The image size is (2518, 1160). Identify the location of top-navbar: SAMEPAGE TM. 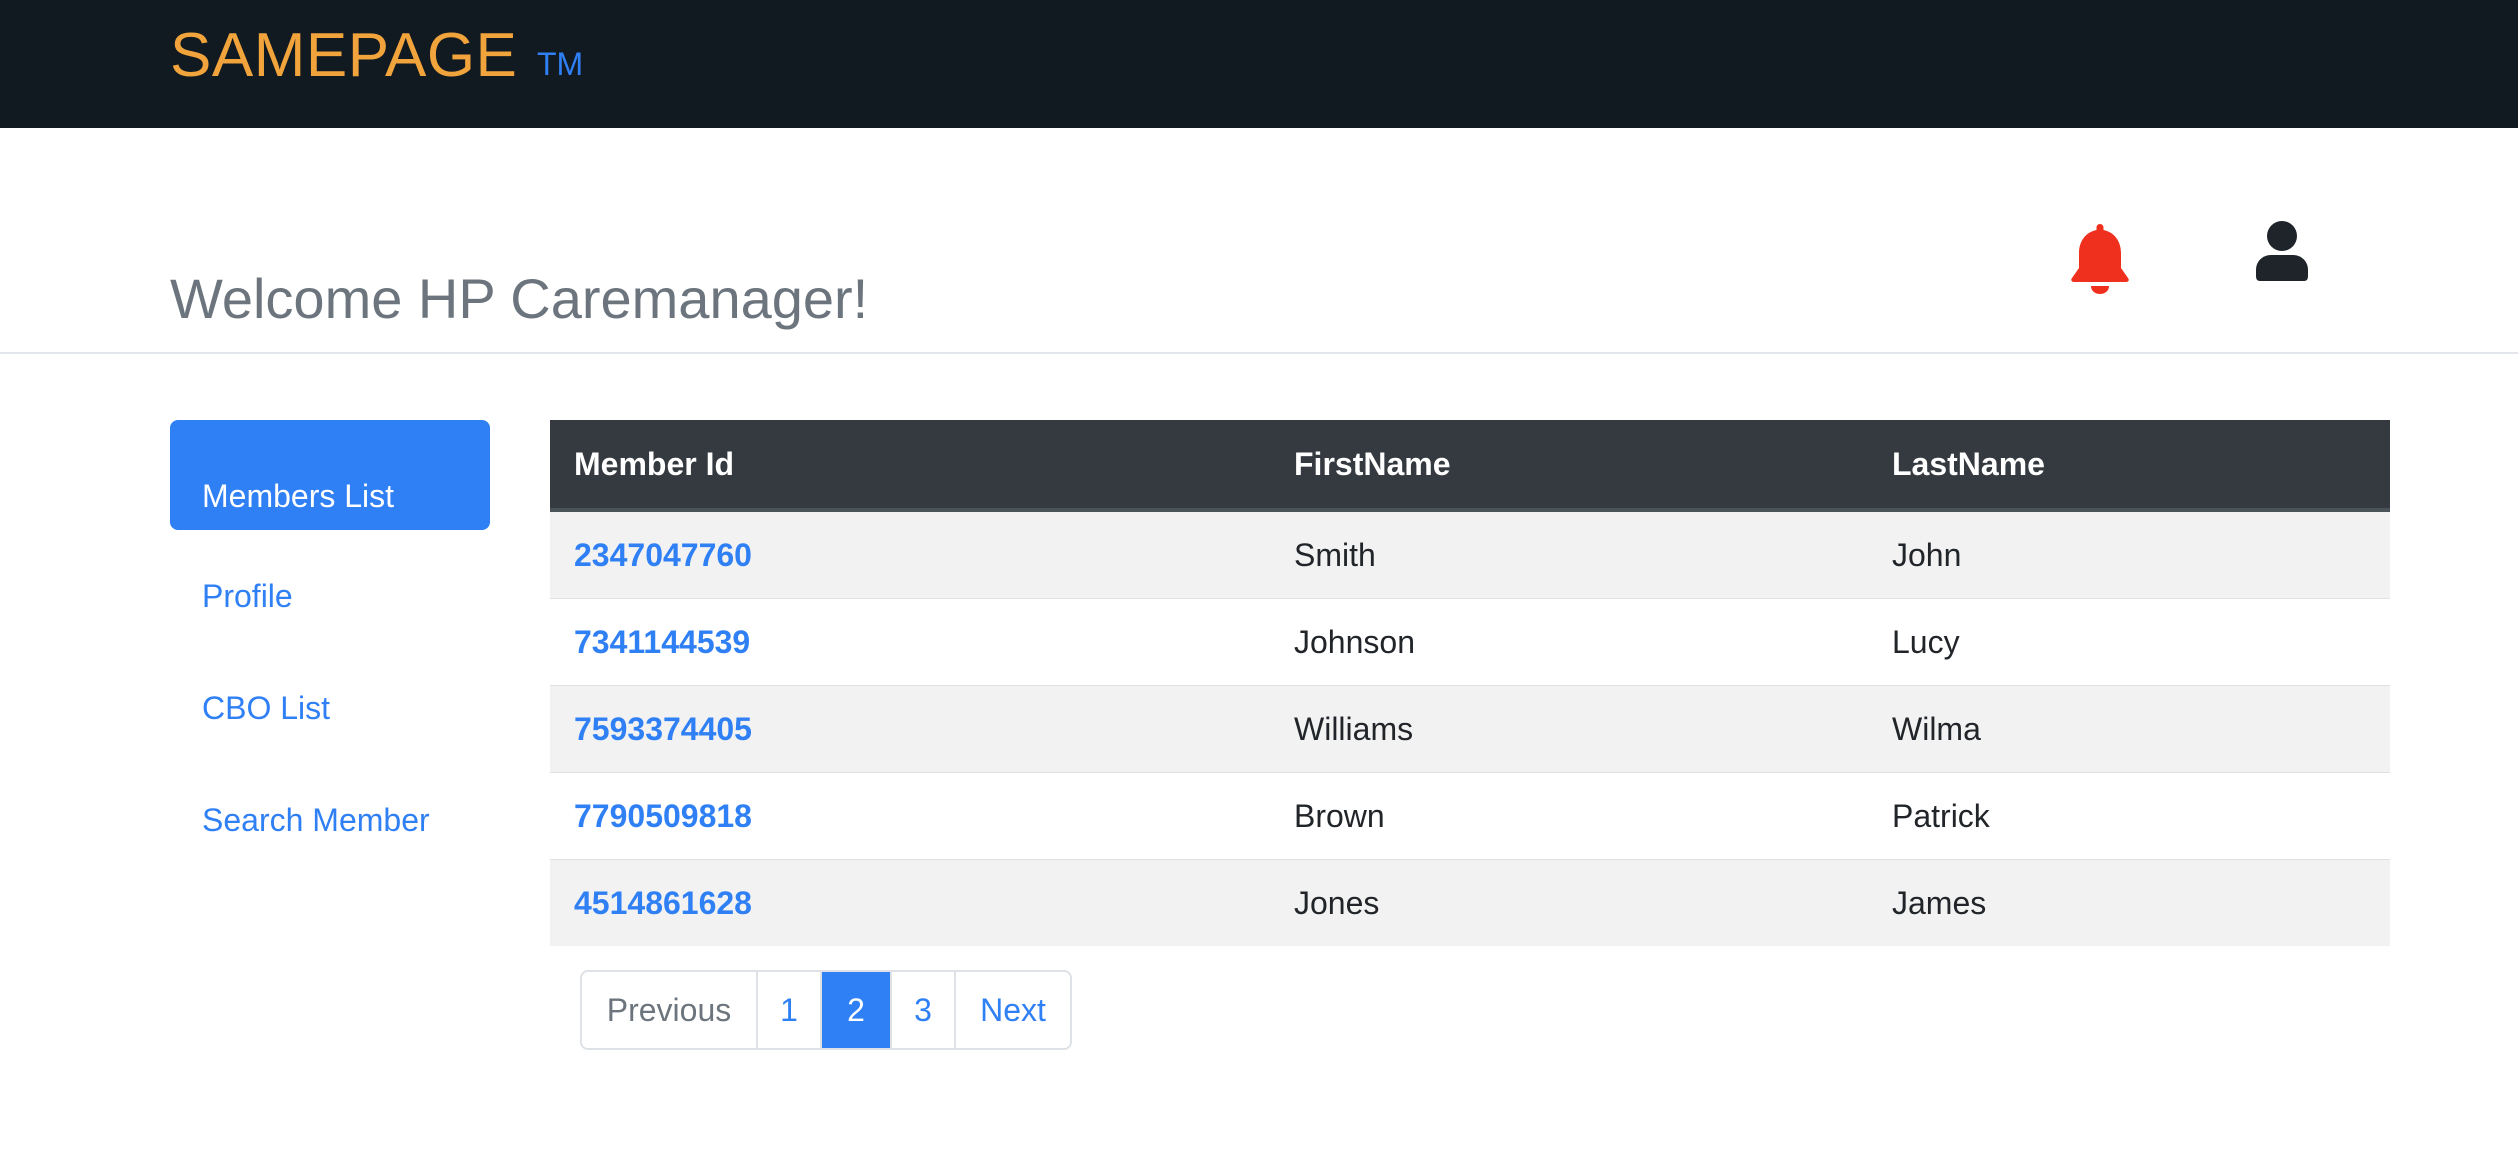
(1259, 64).